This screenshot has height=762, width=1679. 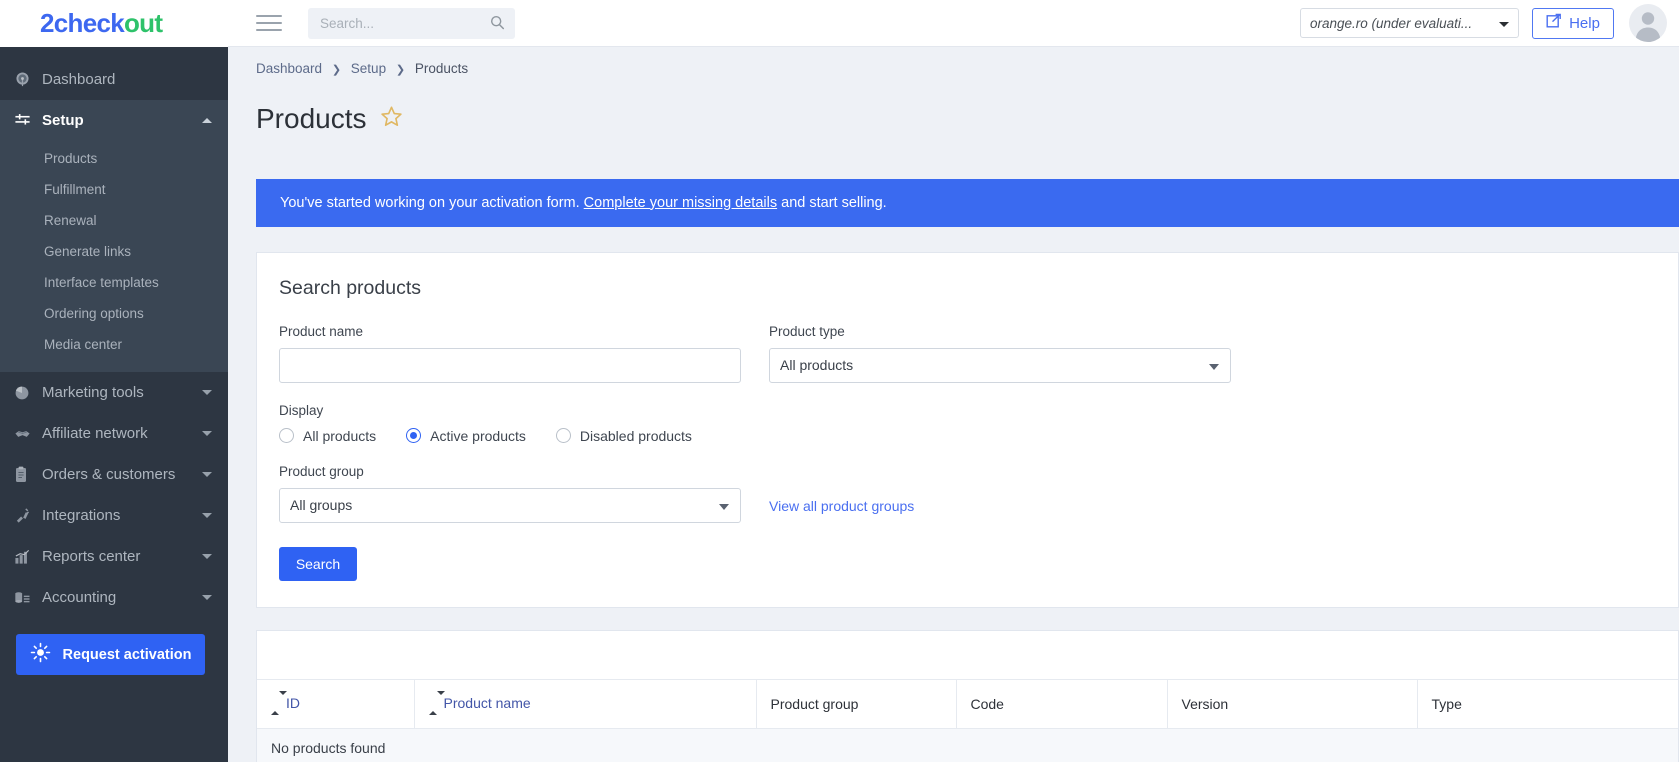 I want to click on product-type-field-group: Product type All products, so click(x=1000, y=353).